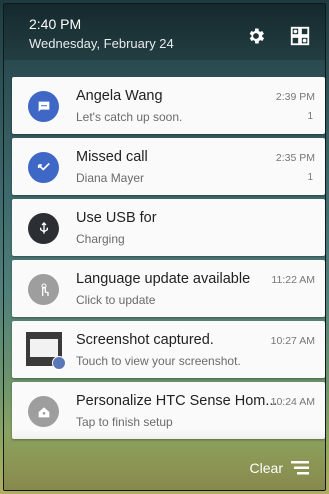 Image resolution: width=329 pixels, height=494 pixels. What do you see at coordinates (292, 402) in the screenshot?
I see `notification-time: 10:24 AM` at bounding box center [292, 402].